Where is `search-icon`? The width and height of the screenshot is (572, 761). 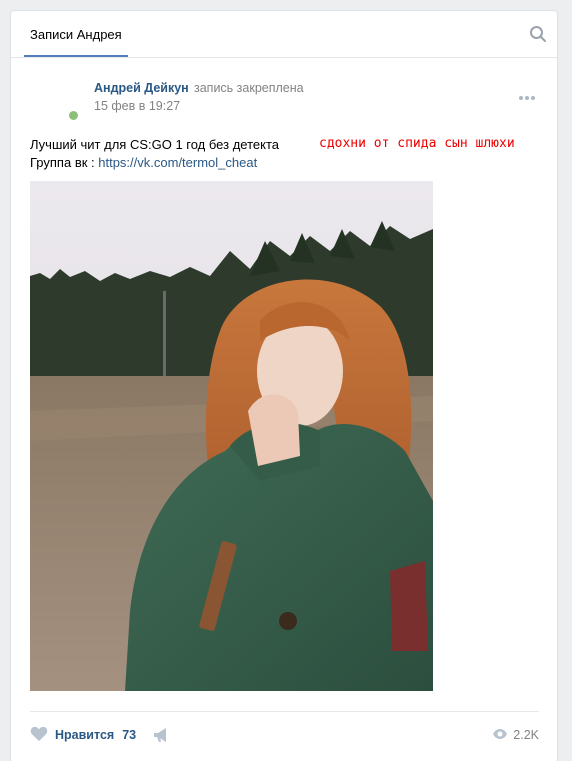 search-icon is located at coordinates (538, 34).